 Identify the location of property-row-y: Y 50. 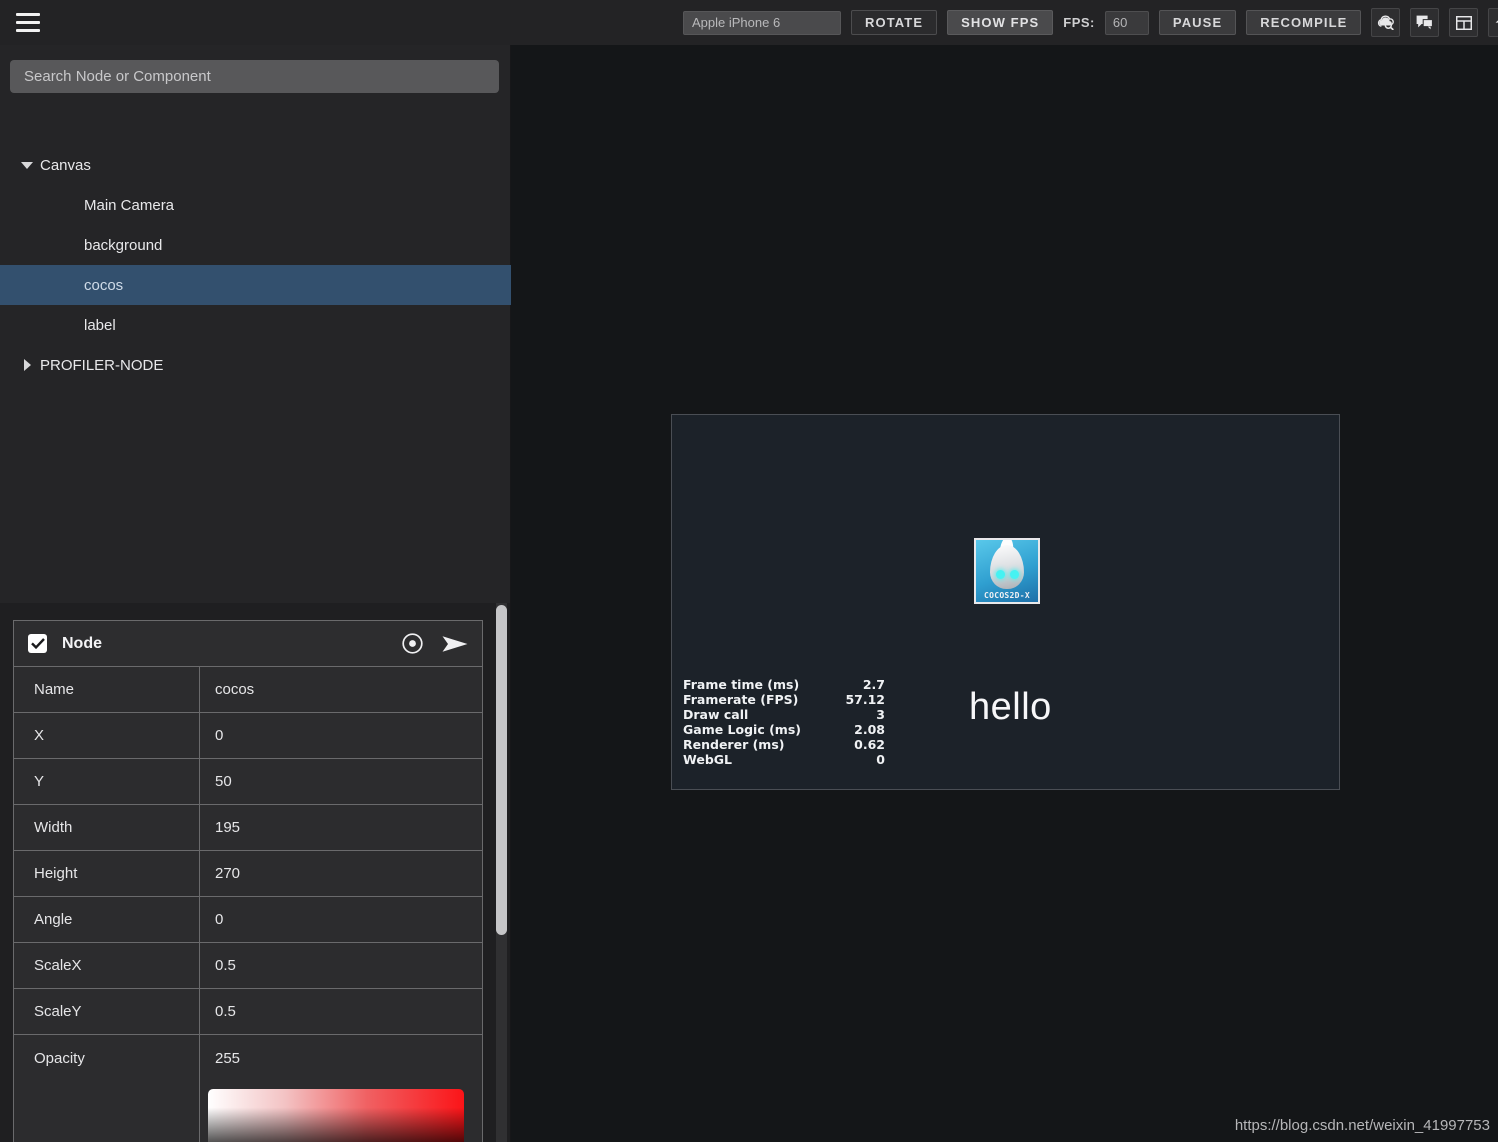
(248, 782).